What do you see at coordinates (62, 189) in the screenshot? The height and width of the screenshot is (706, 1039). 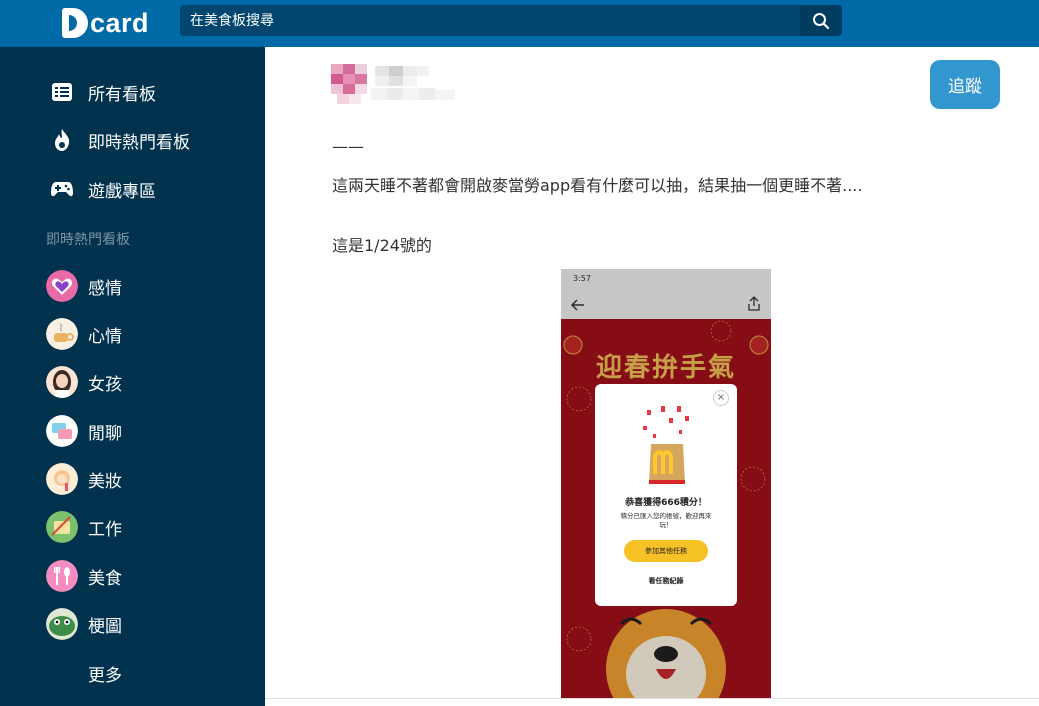 I see `gamepad-icon` at bounding box center [62, 189].